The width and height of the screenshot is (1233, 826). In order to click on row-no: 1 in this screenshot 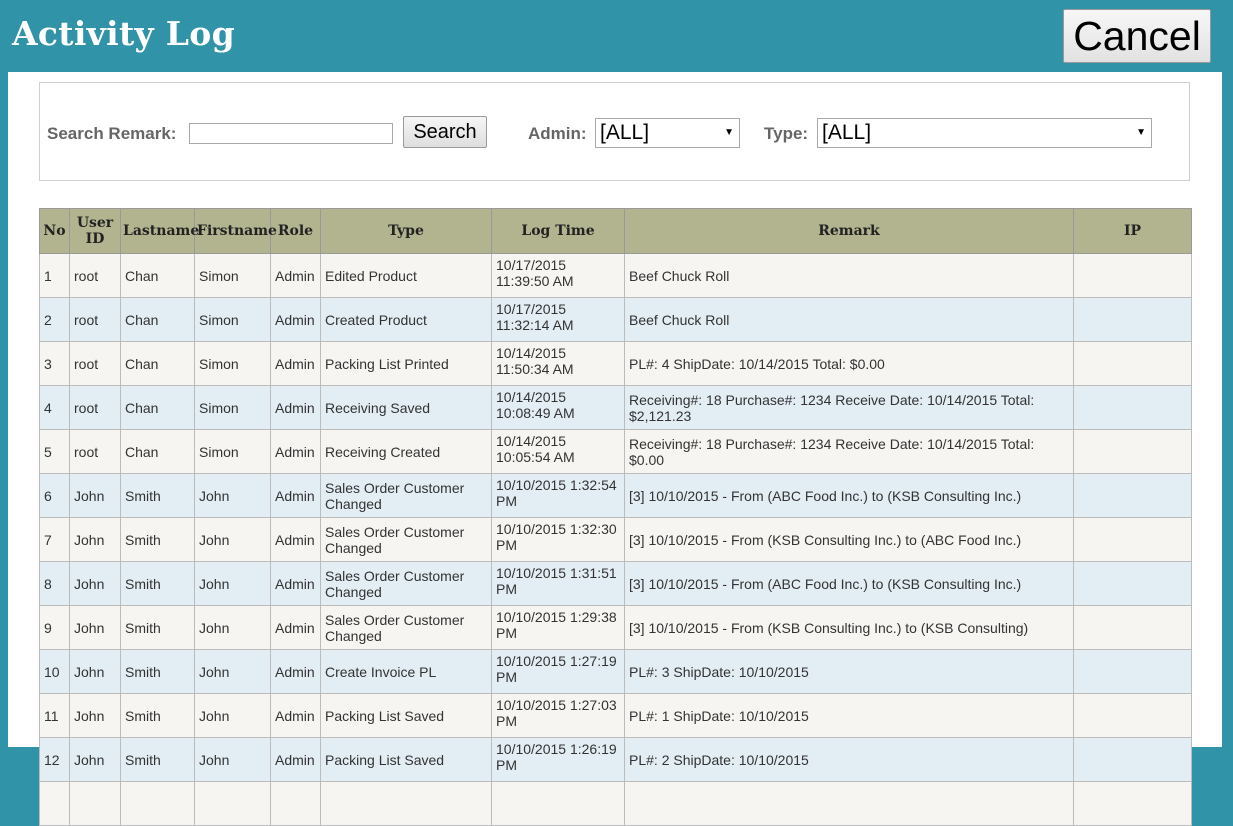, I will do `click(54, 275)`.